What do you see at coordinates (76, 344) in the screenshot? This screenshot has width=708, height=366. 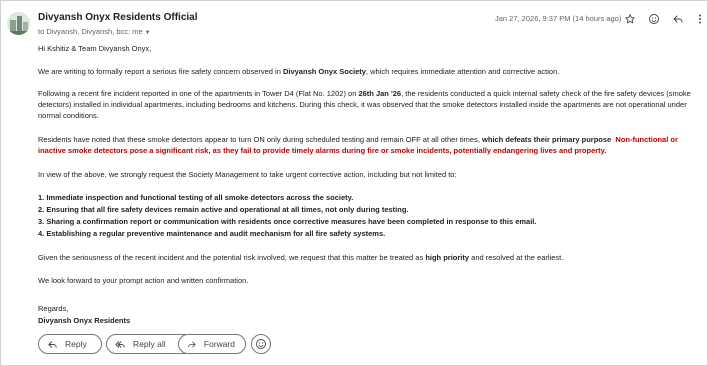 I see `reply-label: Reply` at bounding box center [76, 344].